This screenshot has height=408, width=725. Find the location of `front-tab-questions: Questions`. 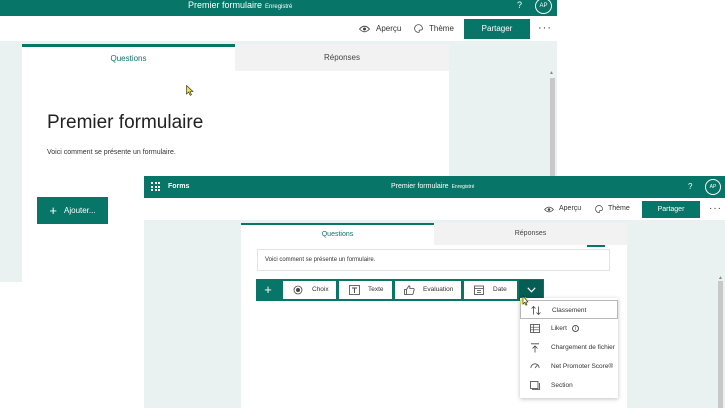

front-tab-questions: Questions is located at coordinates (337, 234).